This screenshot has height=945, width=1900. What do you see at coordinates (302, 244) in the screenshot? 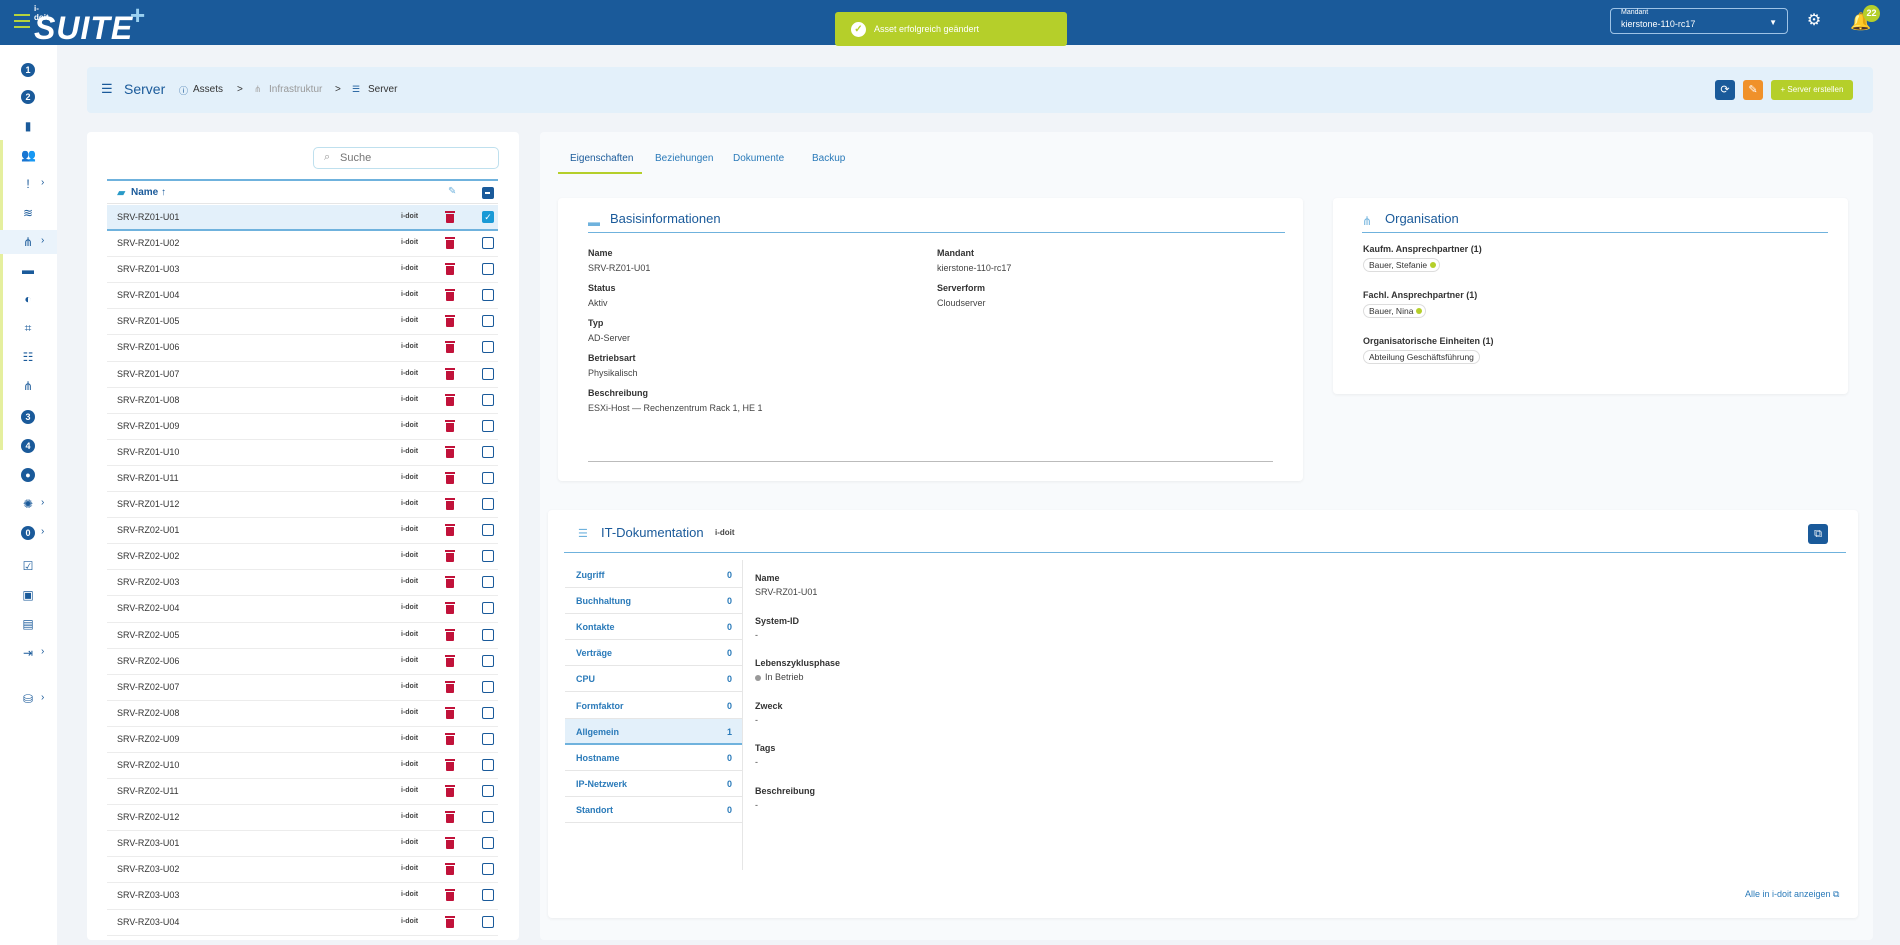
I see `table-row: SRV-RZ01-U02 i-doit` at bounding box center [302, 244].